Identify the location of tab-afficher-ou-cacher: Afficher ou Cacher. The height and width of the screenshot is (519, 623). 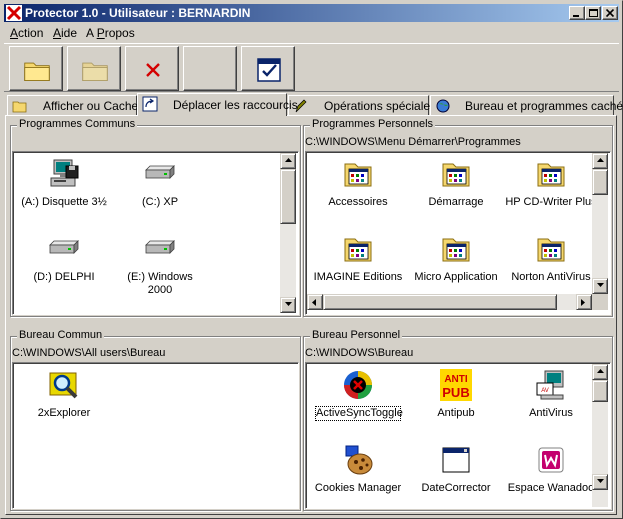
(74, 105).